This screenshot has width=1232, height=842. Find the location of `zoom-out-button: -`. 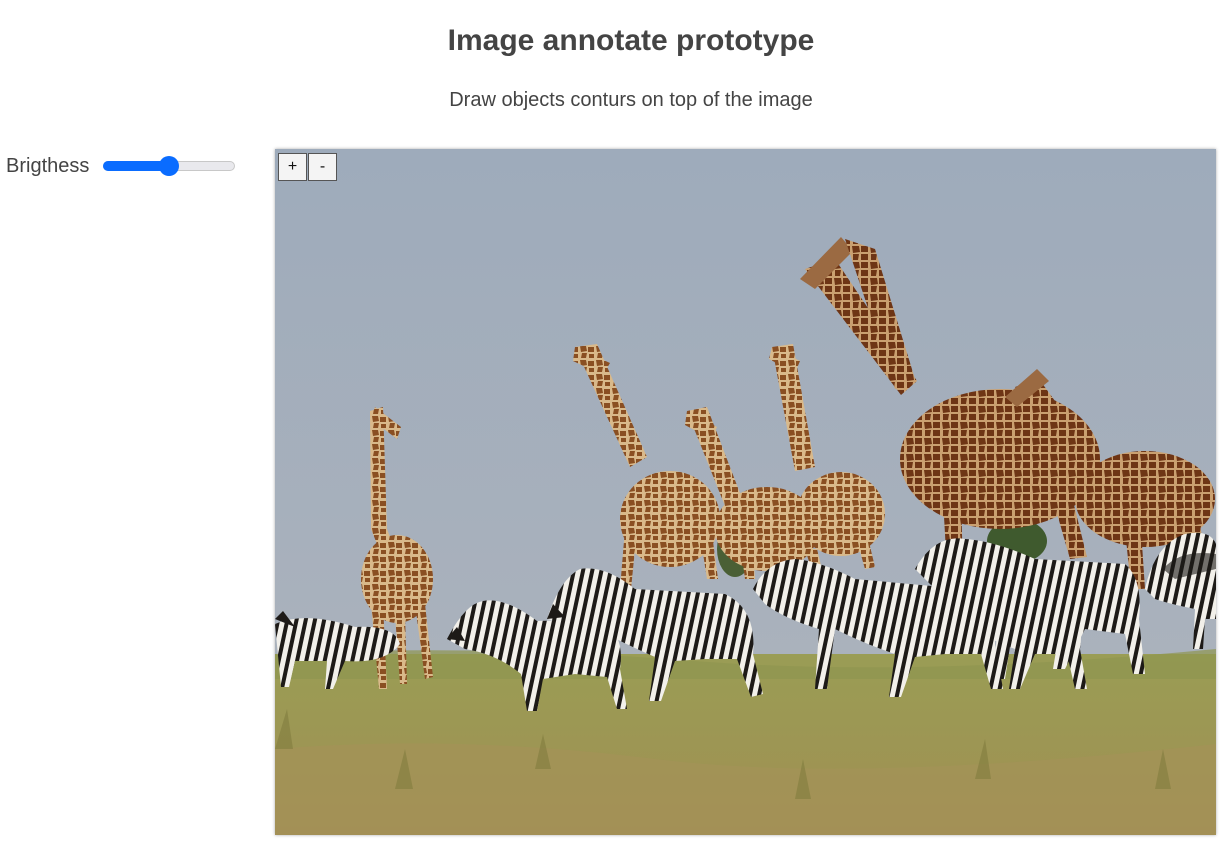

zoom-out-button: - is located at coordinates (322, 167).